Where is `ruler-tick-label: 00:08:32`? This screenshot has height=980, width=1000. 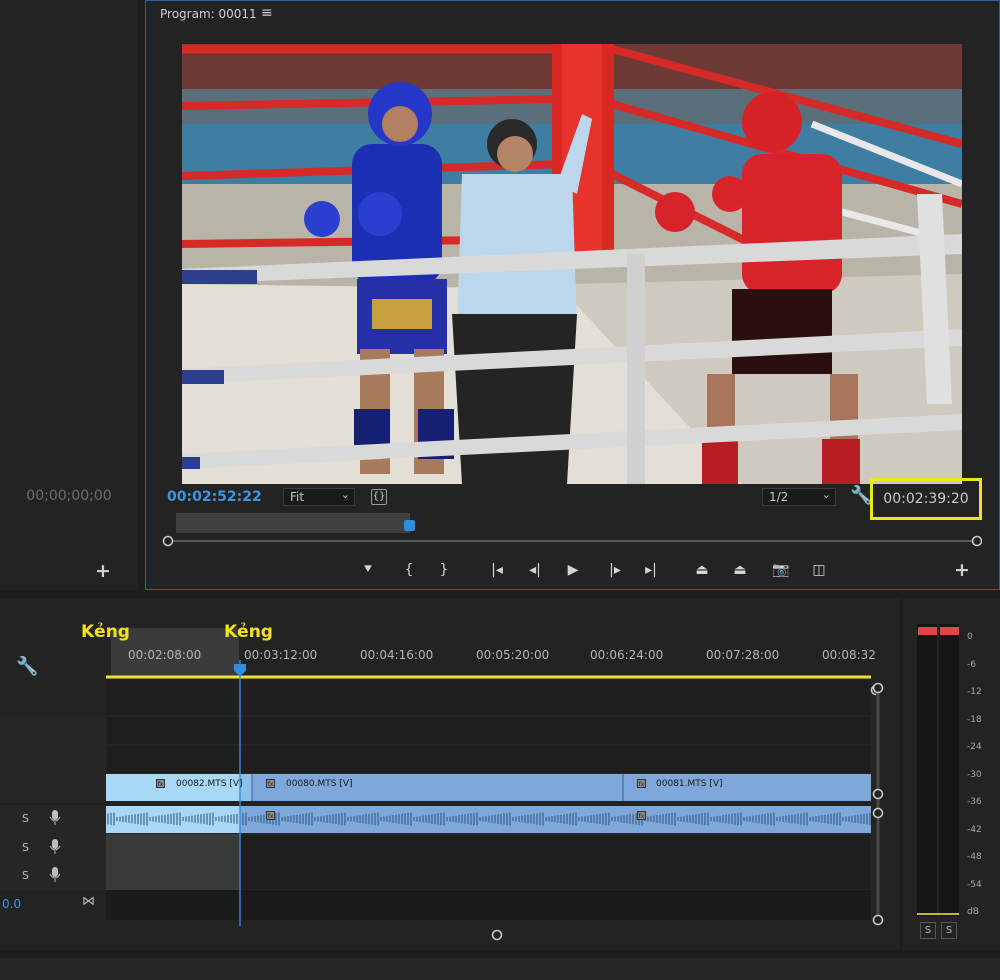
ruler-tick-label: 00:08:32 is located at coordinates (849, 655).